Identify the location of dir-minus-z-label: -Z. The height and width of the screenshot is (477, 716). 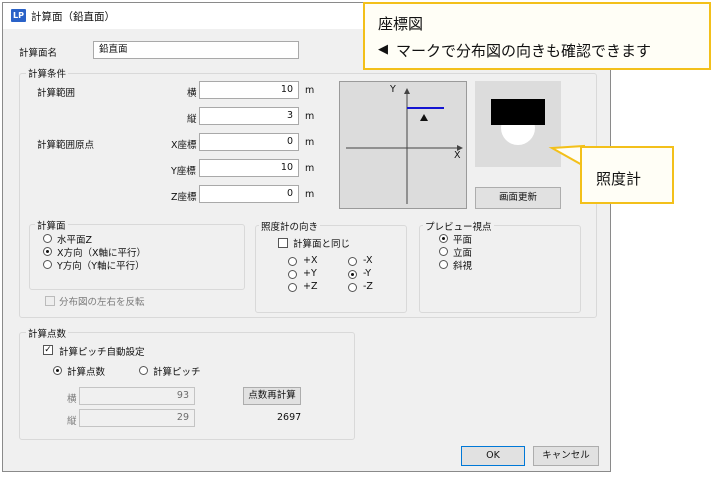
(368, 286).